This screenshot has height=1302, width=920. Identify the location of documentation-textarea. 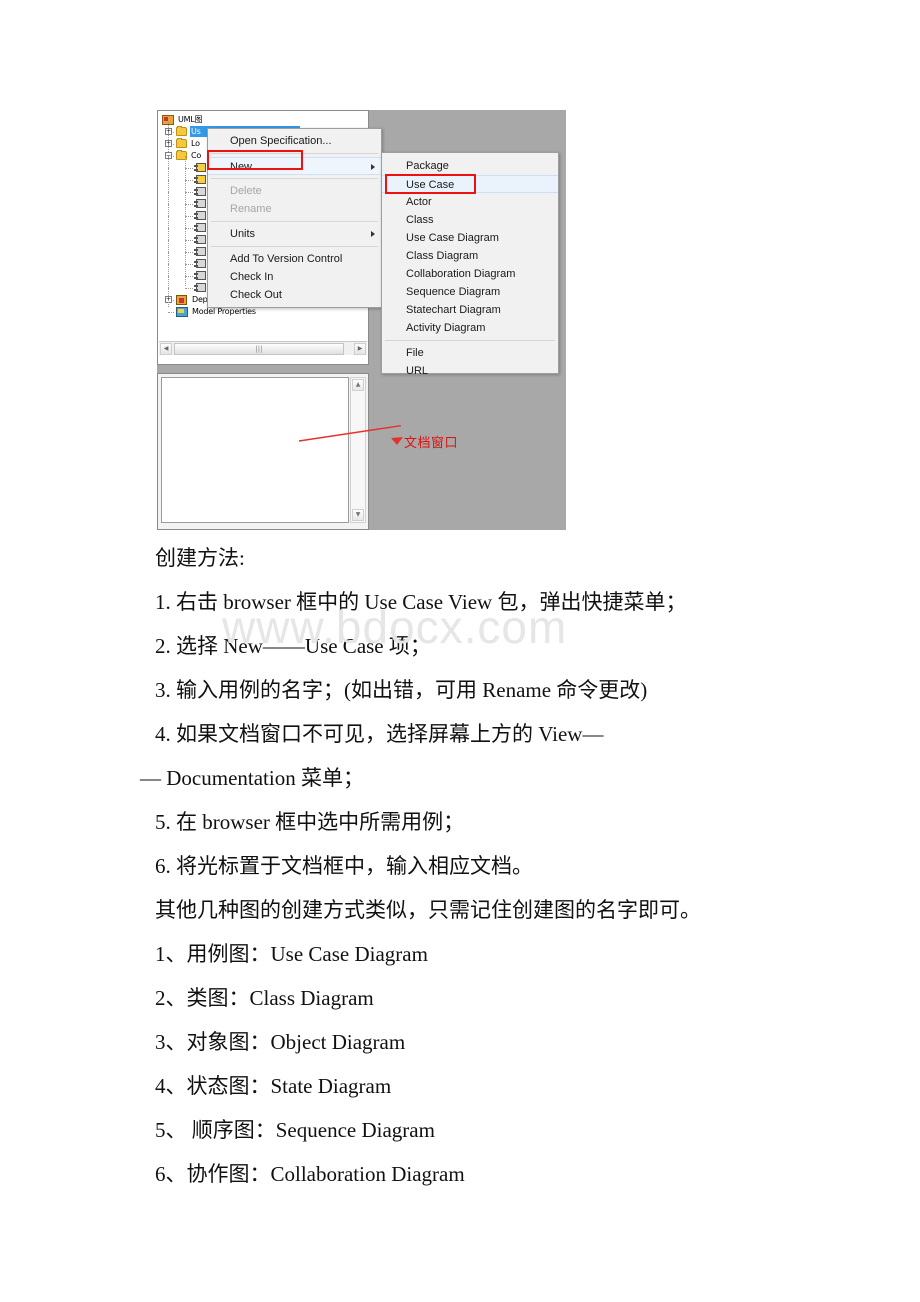
(255, 450).